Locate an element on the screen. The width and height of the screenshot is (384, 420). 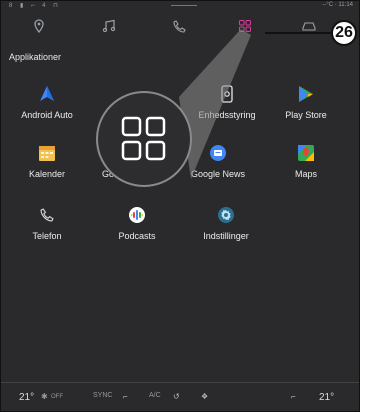
zoom-cone is located at coordinates (215, 104).